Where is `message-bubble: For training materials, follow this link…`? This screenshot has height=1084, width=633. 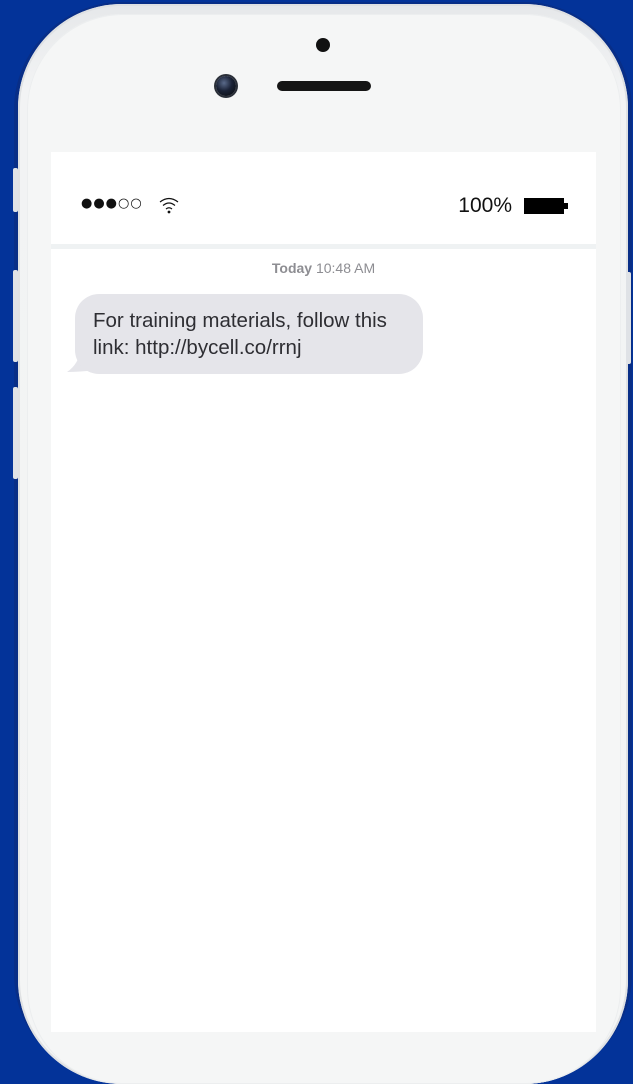
message-bubble: For training materials, follow this link… is located at coordinates (249, 334).